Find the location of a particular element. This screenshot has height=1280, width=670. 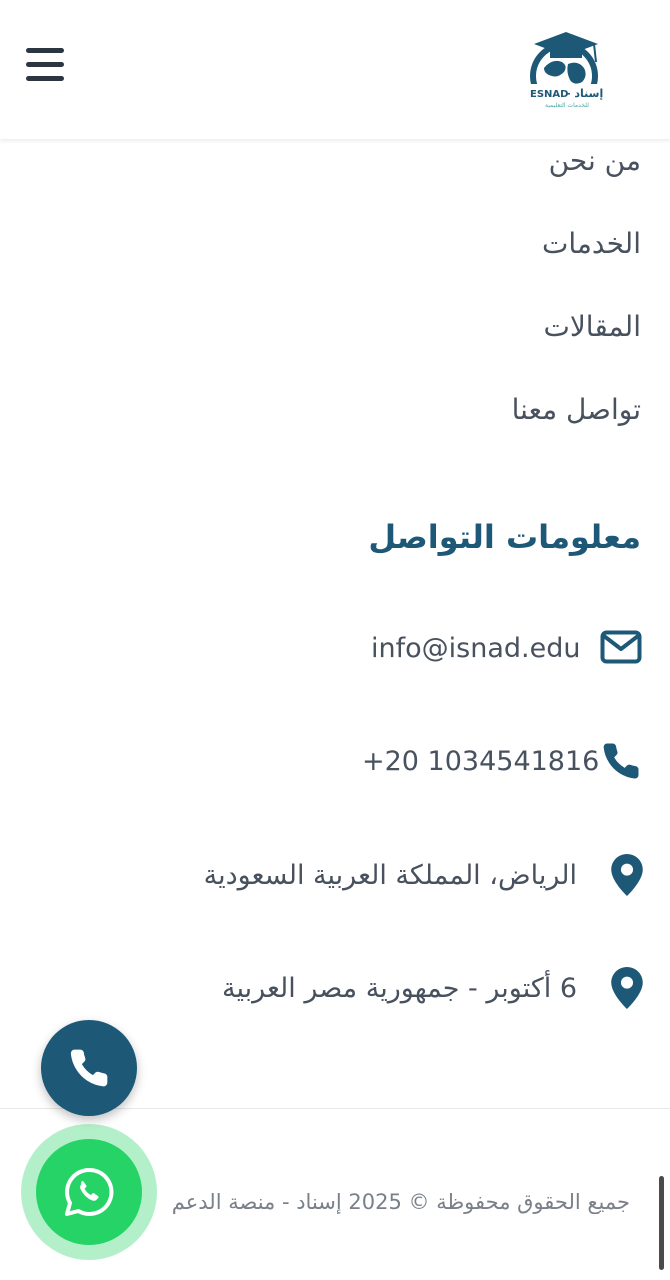

nav-link-about: من نحن is located at coordinates (595, 160).